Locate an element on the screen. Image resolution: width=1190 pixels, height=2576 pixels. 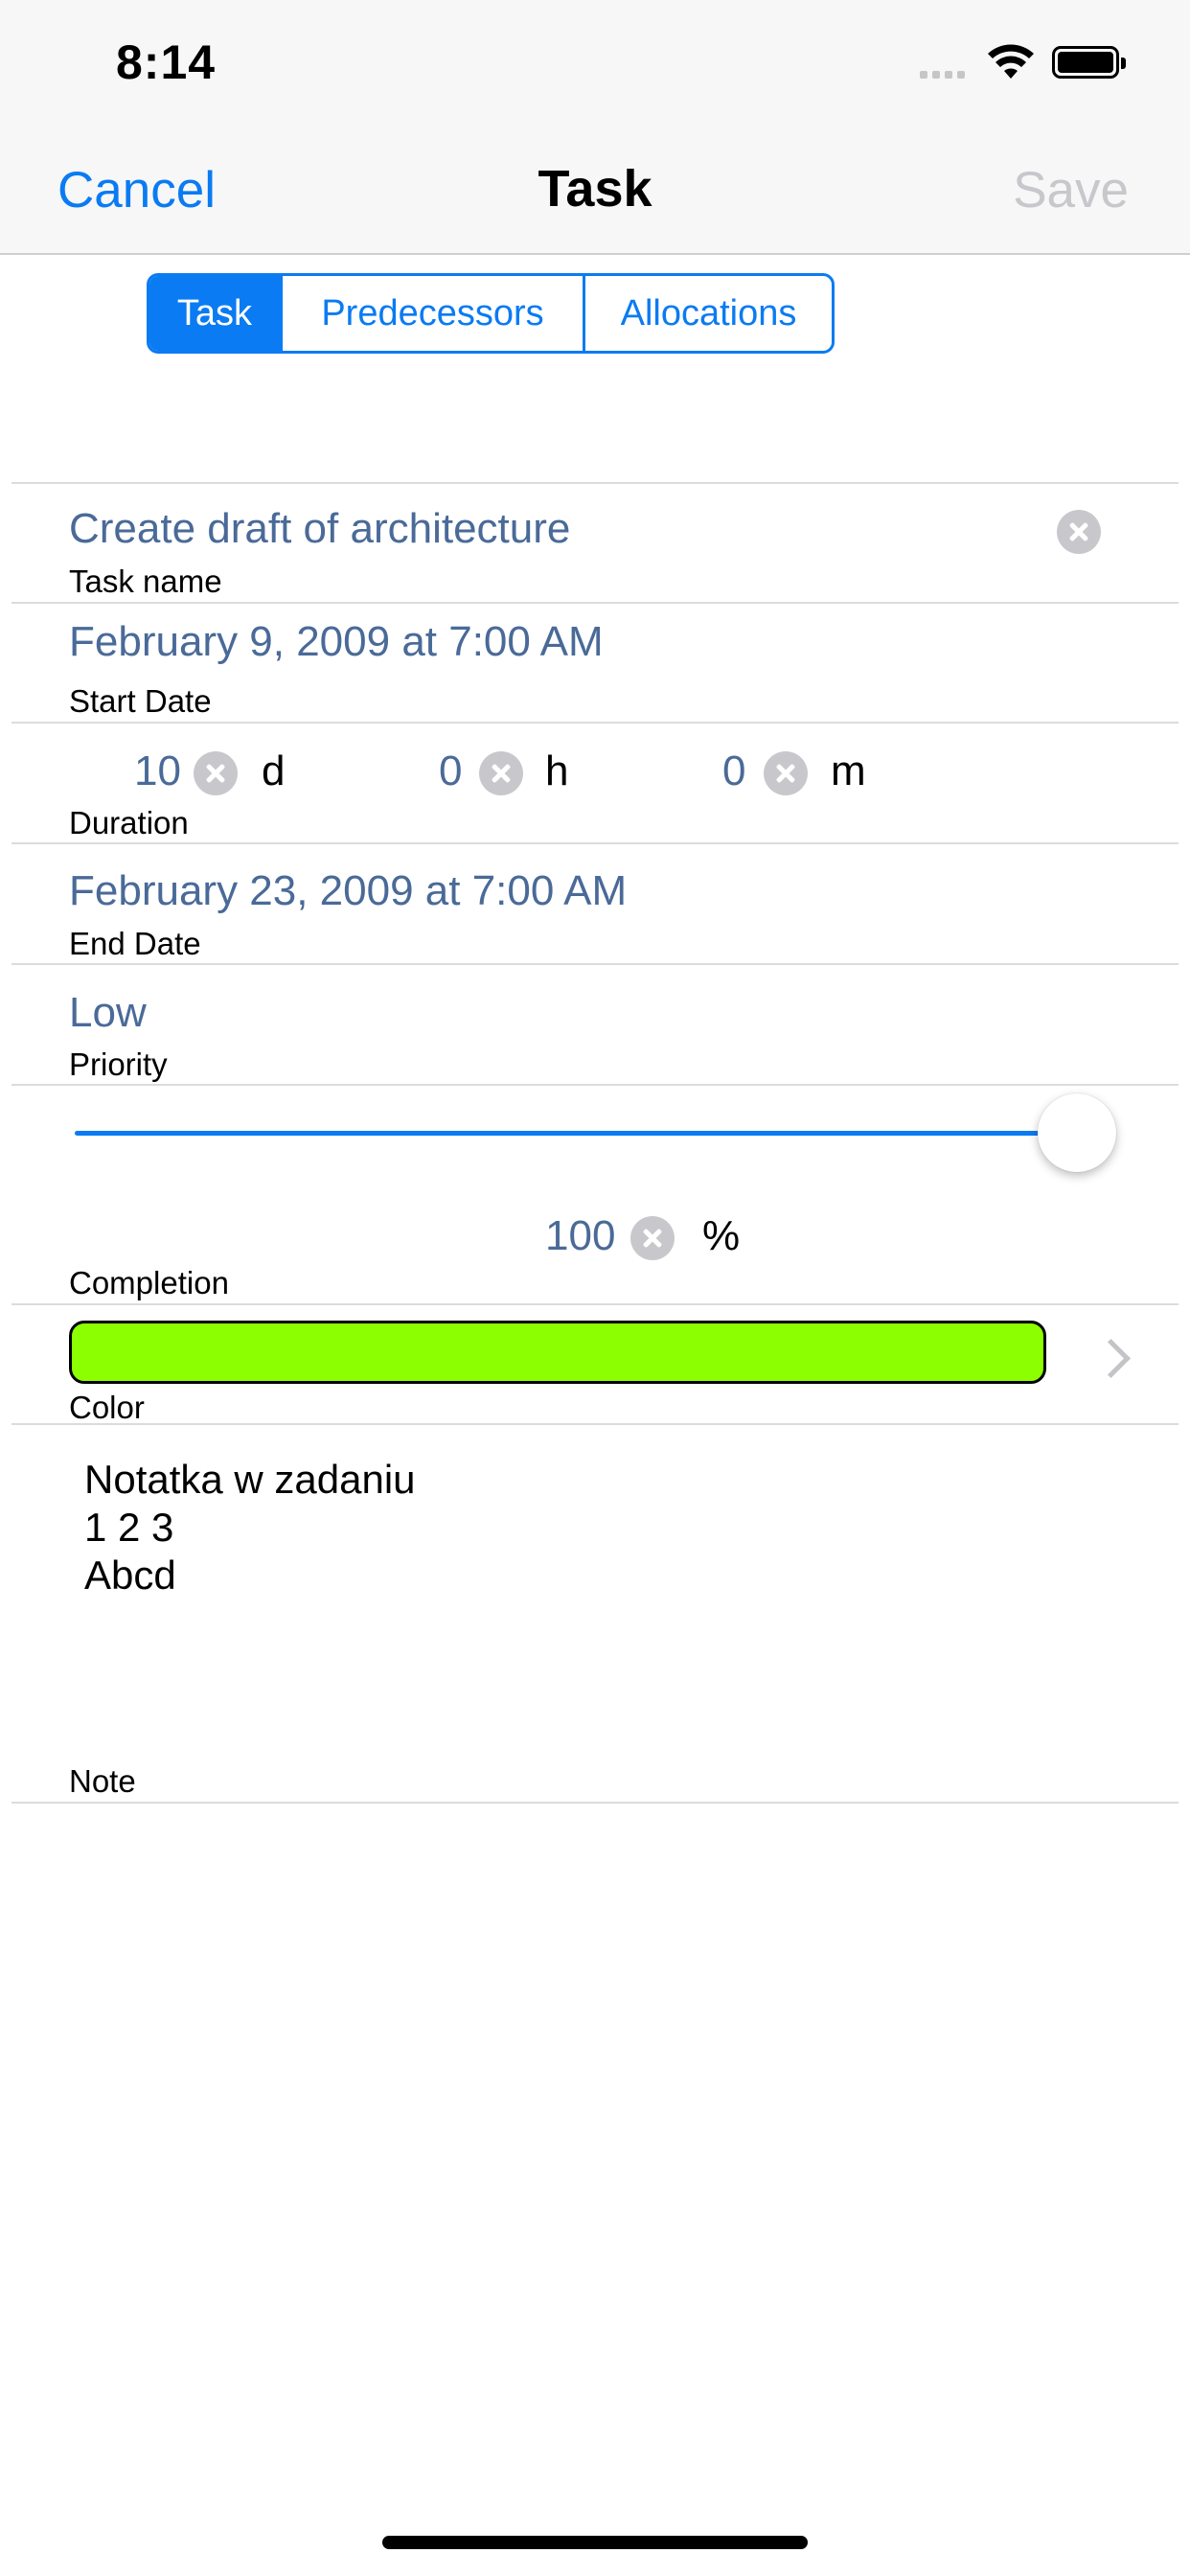
end-date-label: End Date is located at coordinates (135, 943).